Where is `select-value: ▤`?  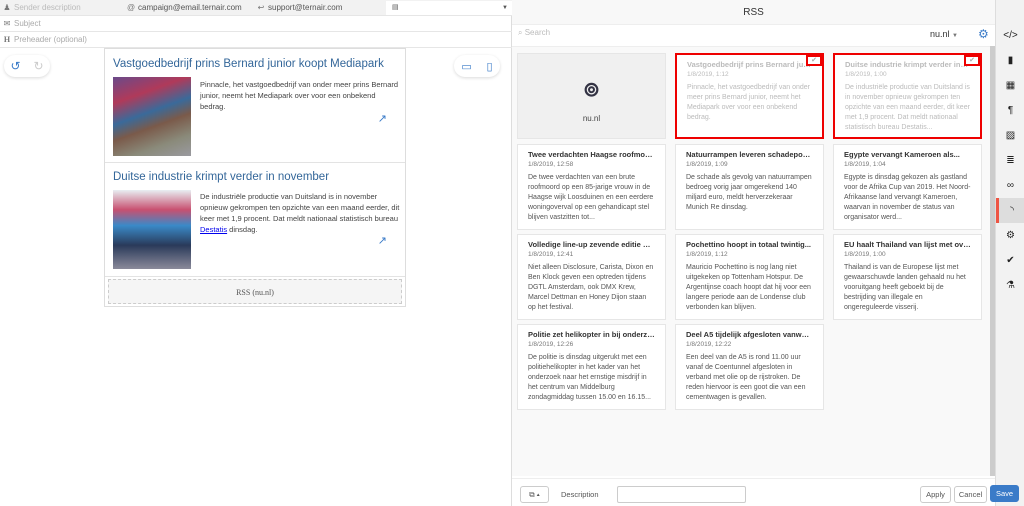 select-value: ▤ is located at coordinates (395, 7).